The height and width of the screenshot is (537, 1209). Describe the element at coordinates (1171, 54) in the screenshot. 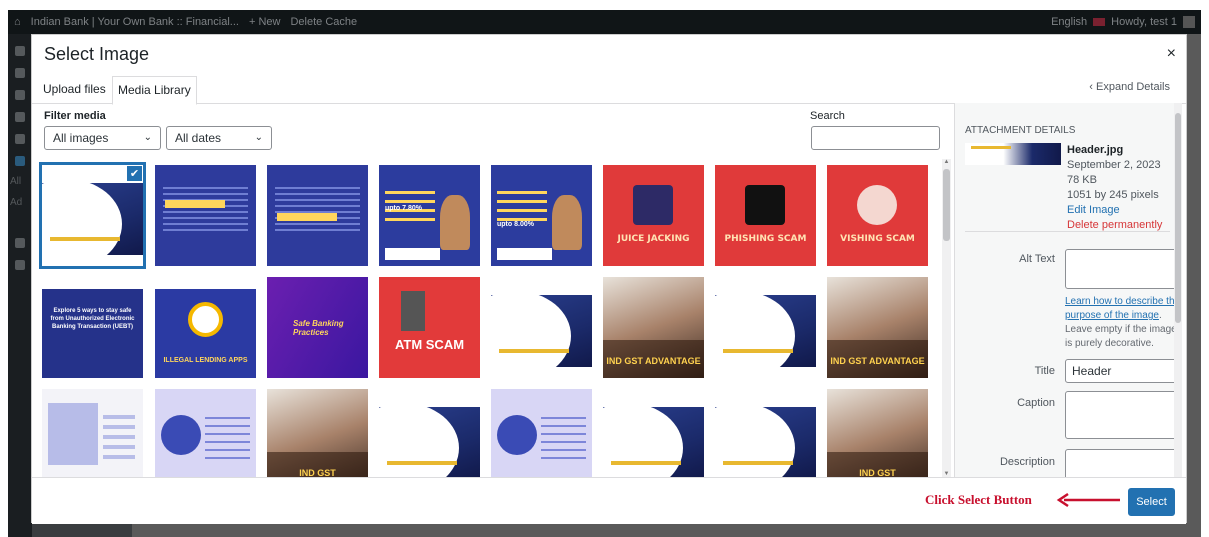

I see `close-icon: ×` at that location.